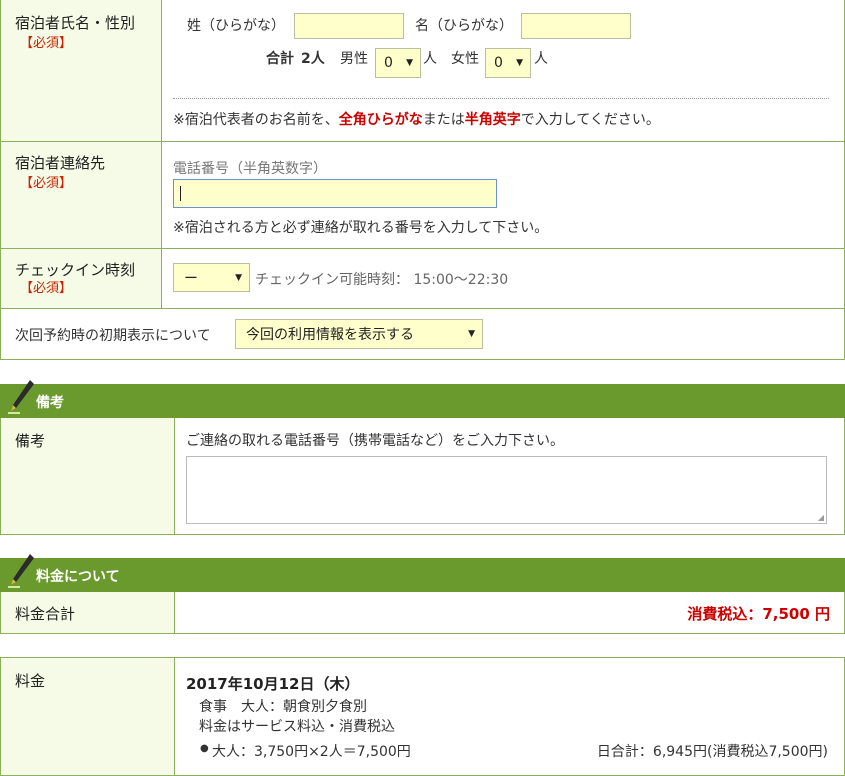  What do you see at coordinates (349, 26) in the screenshot?
I see `surname-input` at bounding box center [349, 26].